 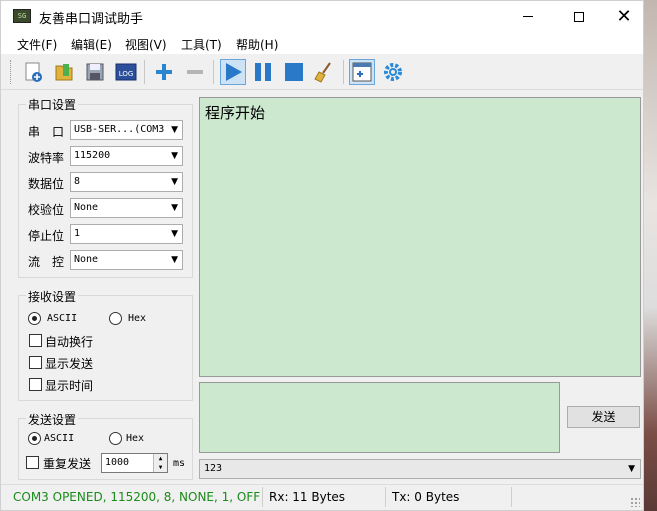 What do you see at coordinates (67, 464) in the screenshot?
I see `repeat-send-label: 重复发送` at bounding box center [67, 464].